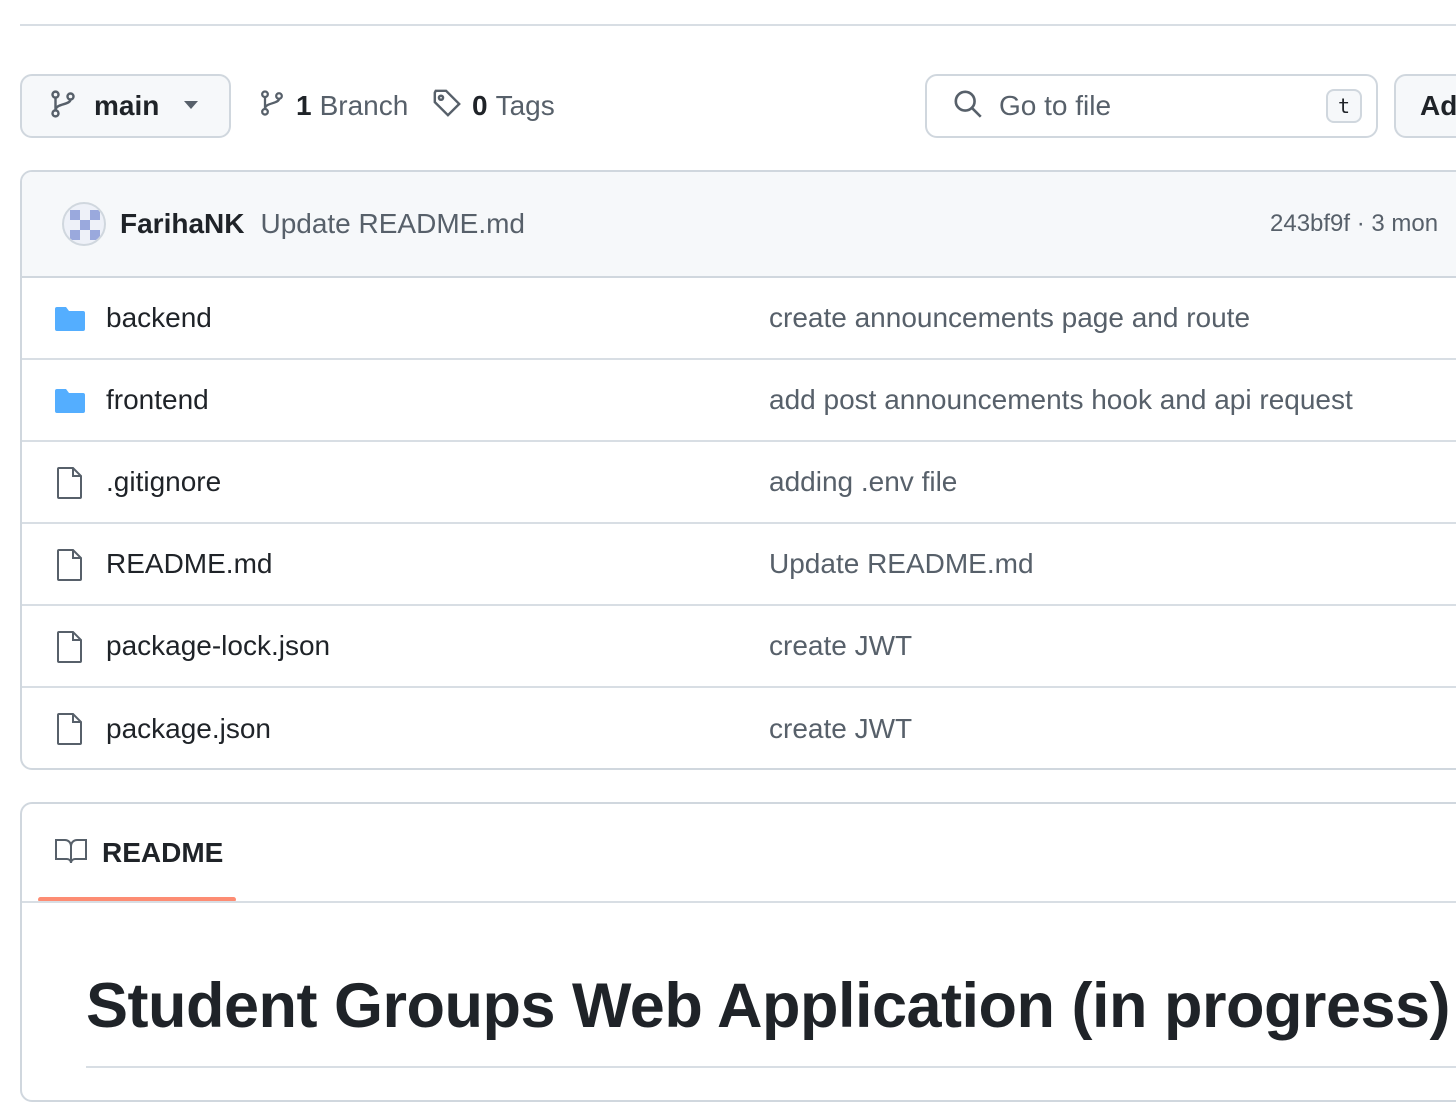  What do you see at coordinates (159, 318) in the screenshot?
I see `file-name: backend` at bounding box center [159, 318].